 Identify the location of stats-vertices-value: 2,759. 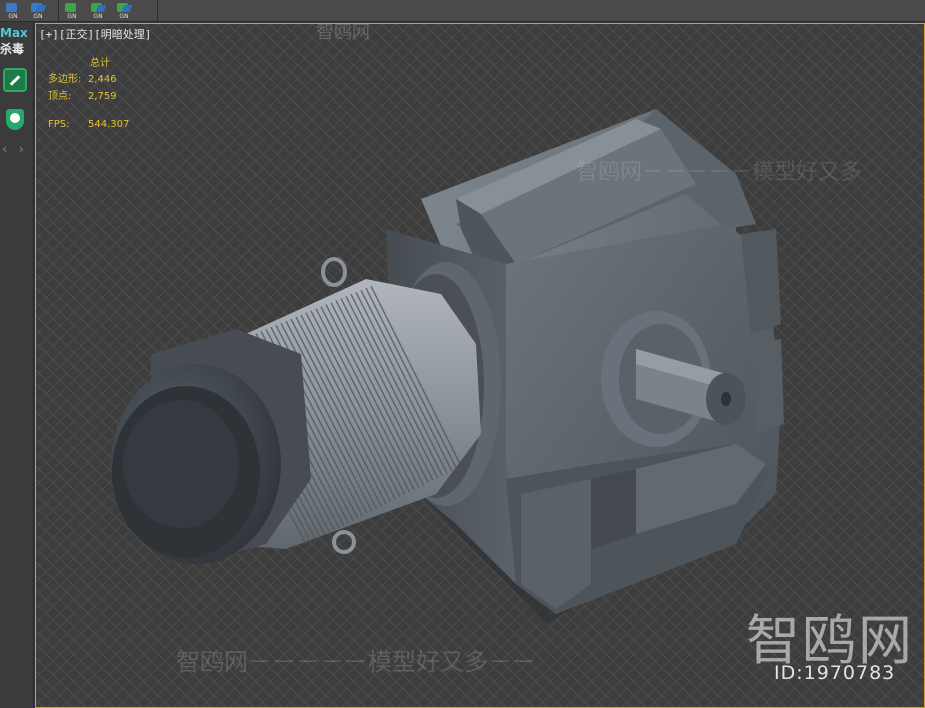
(102, 96).